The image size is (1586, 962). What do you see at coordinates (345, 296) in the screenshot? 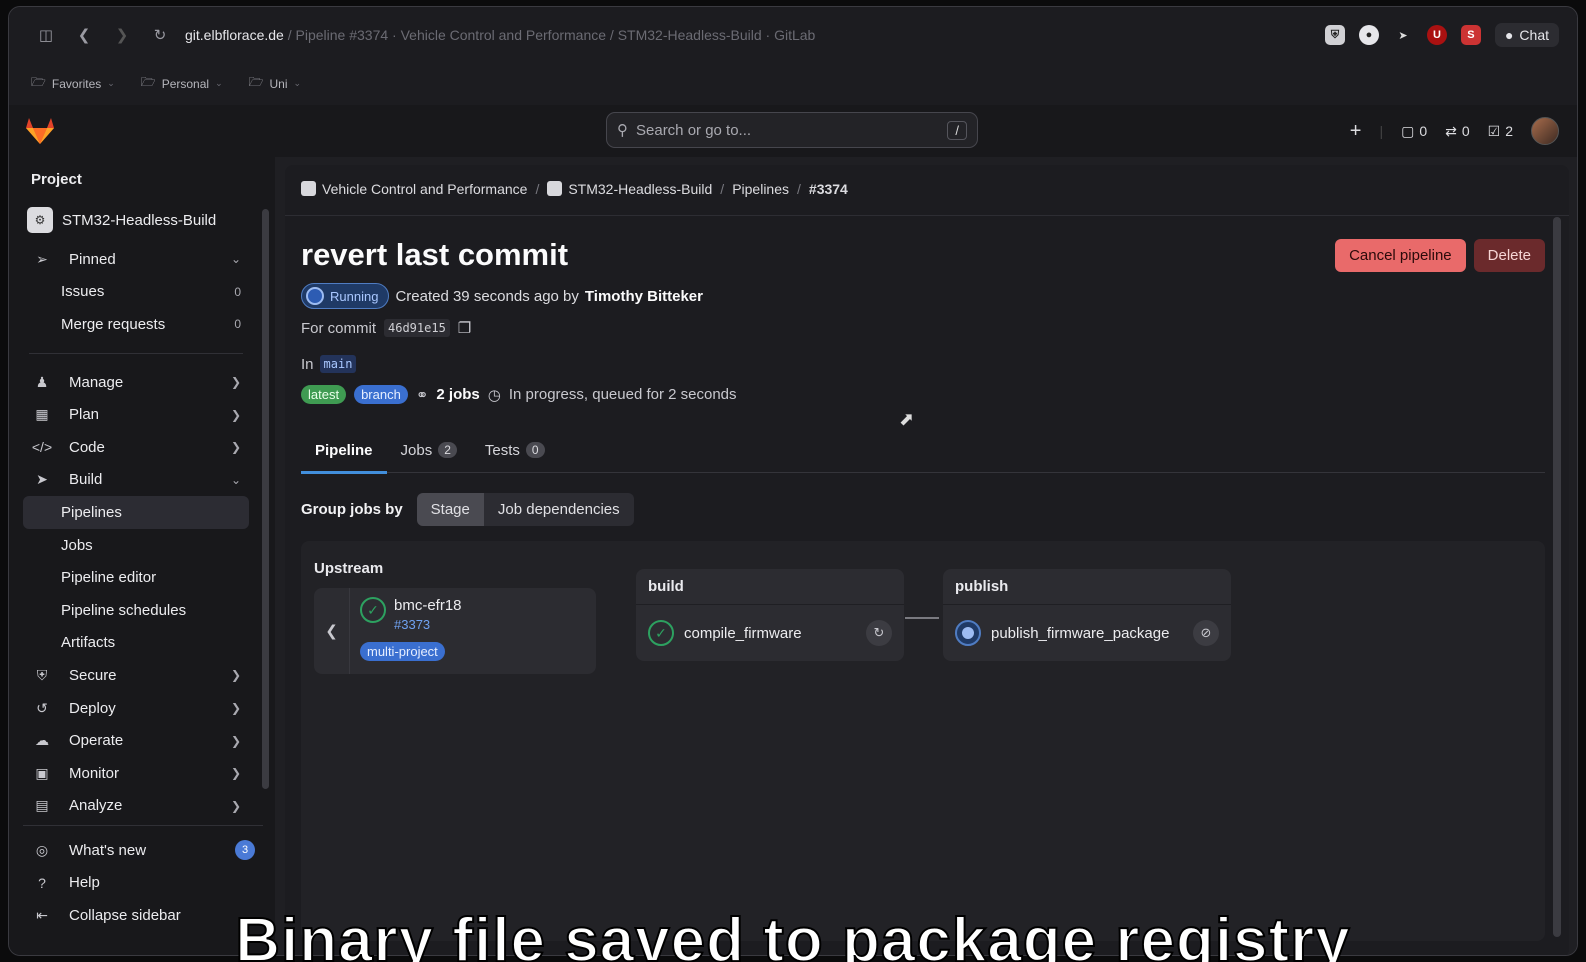
I see `status-badge: Running` at bounding box center [345, 296].